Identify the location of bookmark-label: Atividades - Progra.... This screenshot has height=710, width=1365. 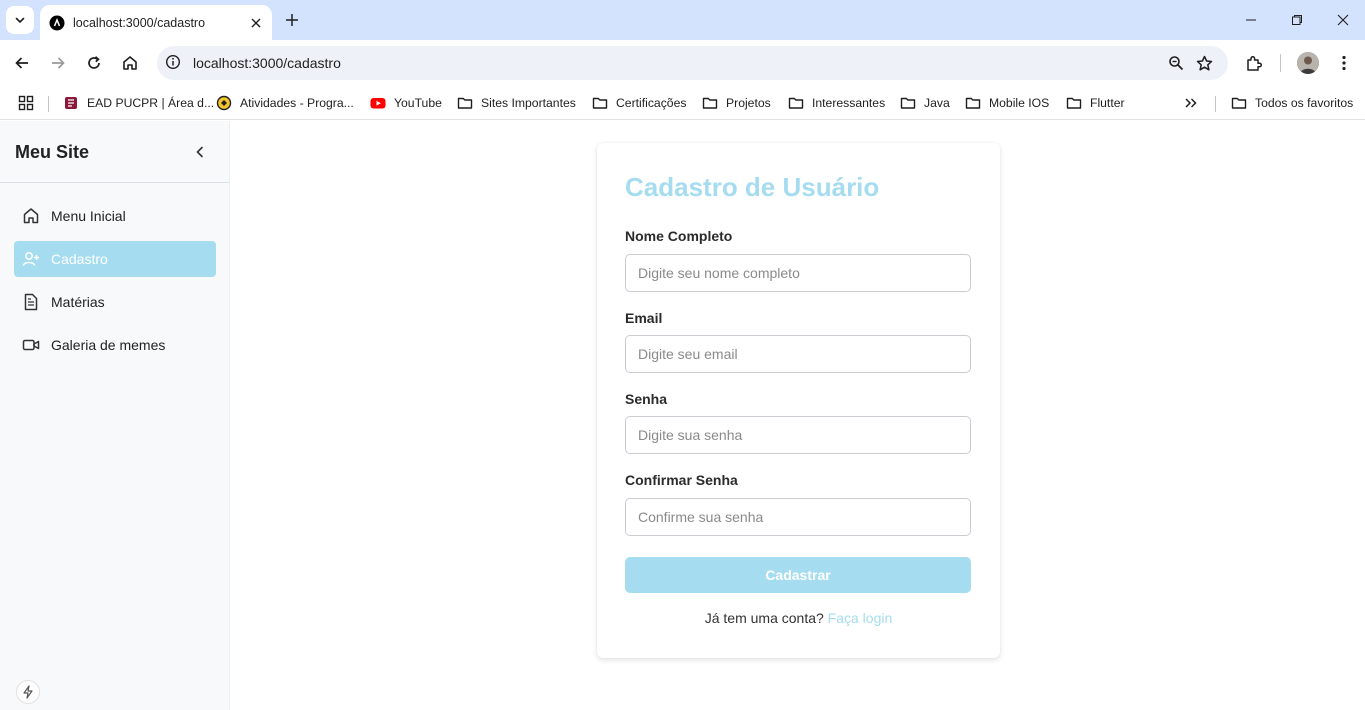
(297, 103).